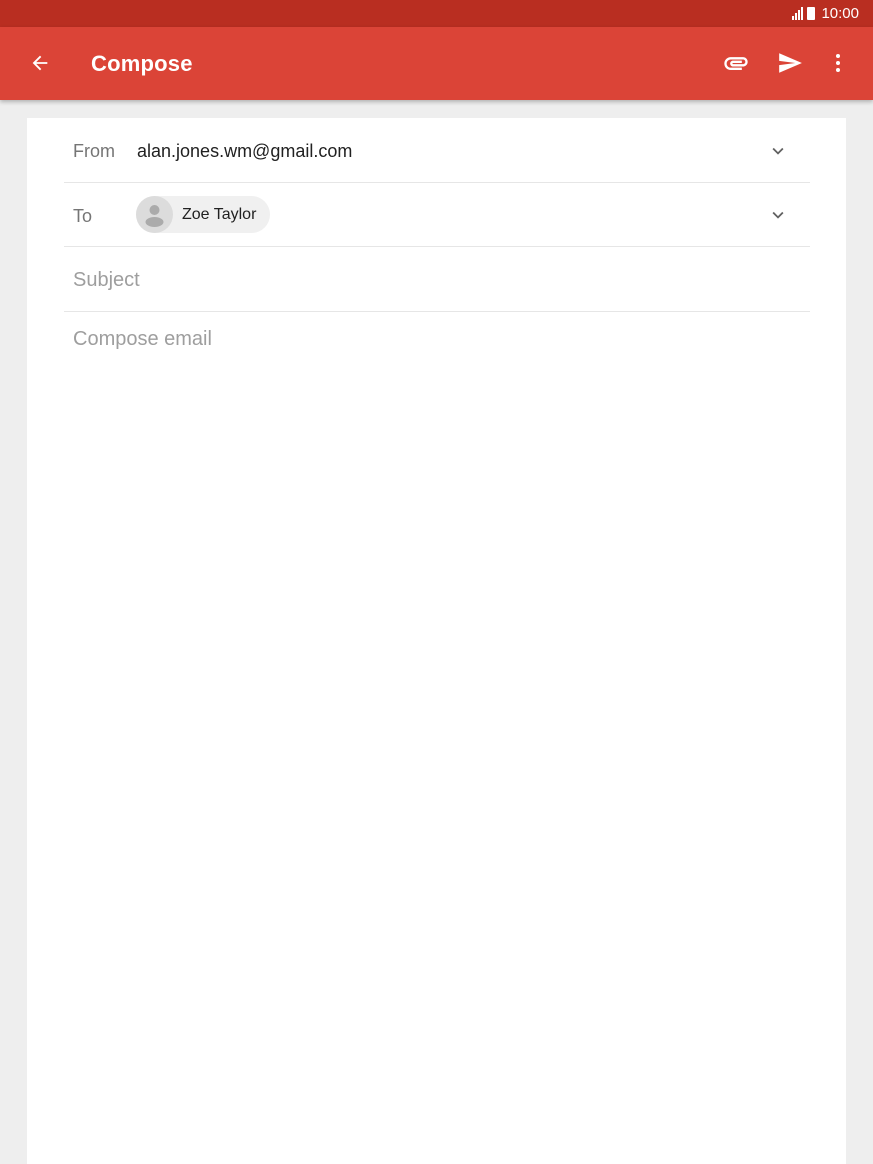 The height and width of the screenshot is (1164, 873). I want to click on battery-icon, so click(811, 13).